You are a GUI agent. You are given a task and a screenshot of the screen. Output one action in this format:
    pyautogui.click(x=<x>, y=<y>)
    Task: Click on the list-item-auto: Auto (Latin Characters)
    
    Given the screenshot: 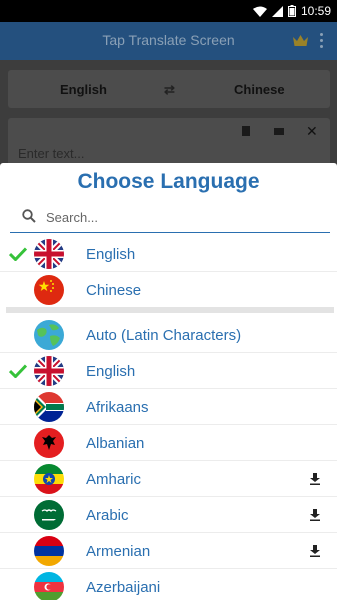 What is the action you would take?
    pyautogui.click(x=168, y=335)
    